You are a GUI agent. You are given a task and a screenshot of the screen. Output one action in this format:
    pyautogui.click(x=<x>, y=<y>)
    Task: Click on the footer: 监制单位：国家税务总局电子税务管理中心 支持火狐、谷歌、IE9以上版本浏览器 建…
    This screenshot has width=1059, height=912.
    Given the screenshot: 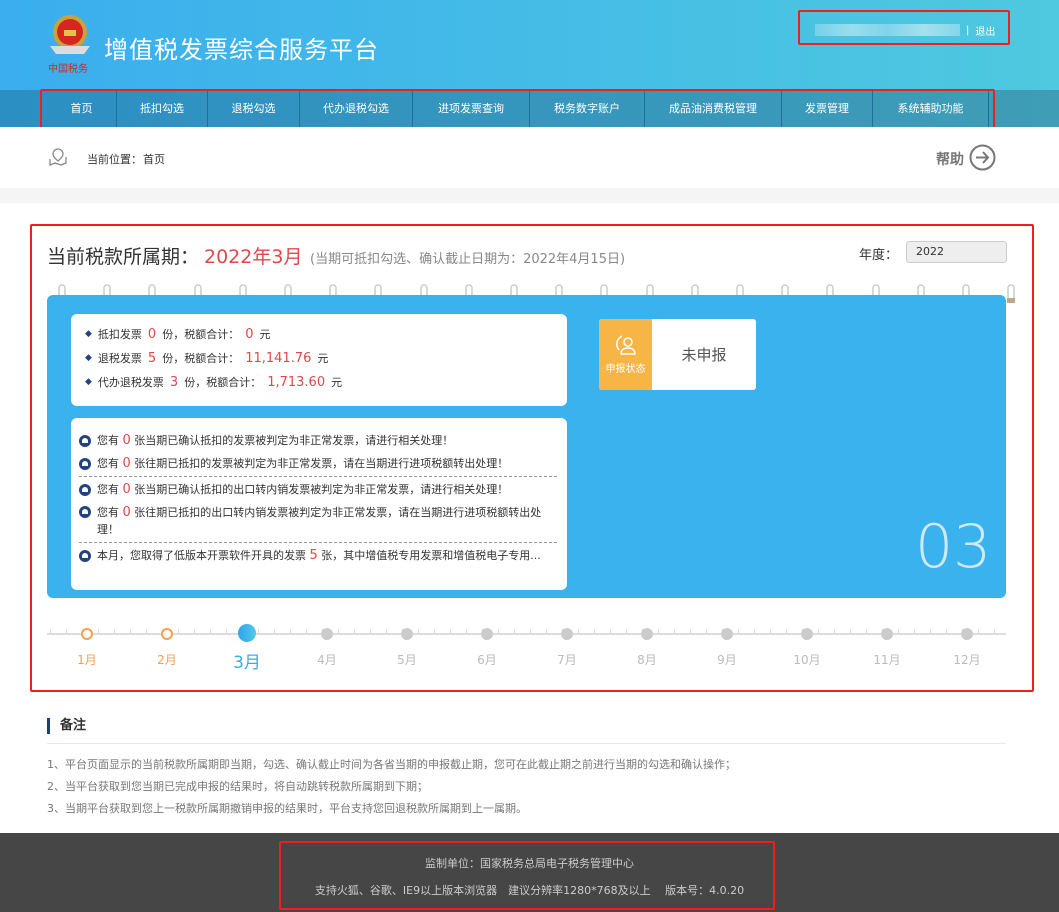 What is the action you would take?
    pyautogui.click(x=529, y=872)
    